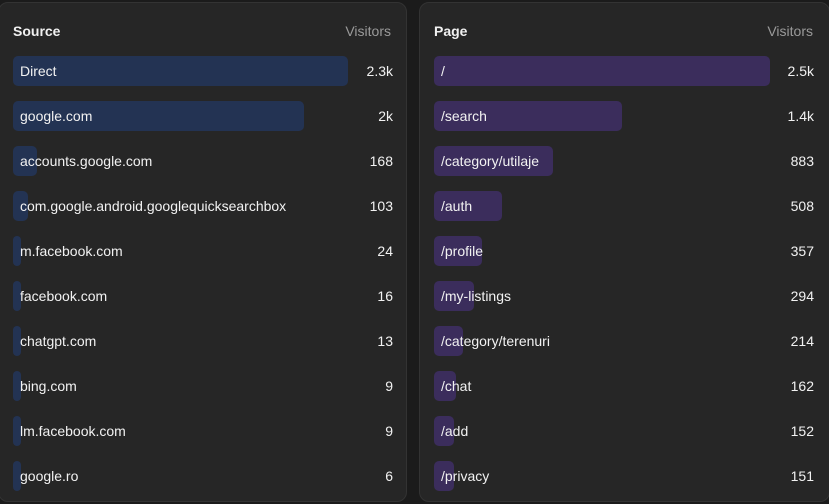 The image size is (829, 504). I want to click on pages-row-label: /chat, so click(456, 386).